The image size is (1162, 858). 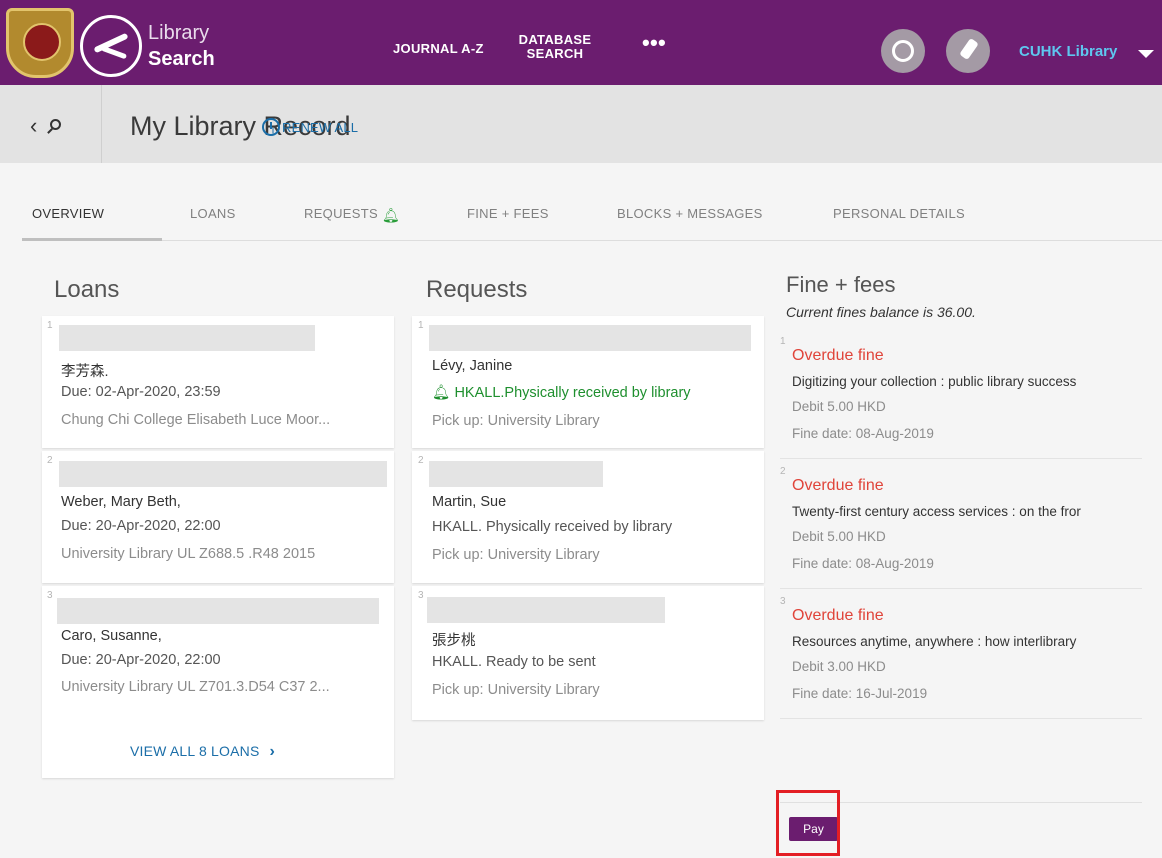 What do you see at coordinates (68, 213) in the screenshot?
I see `tab-overview: OVERVIEW` at bounding box center [68, 213].